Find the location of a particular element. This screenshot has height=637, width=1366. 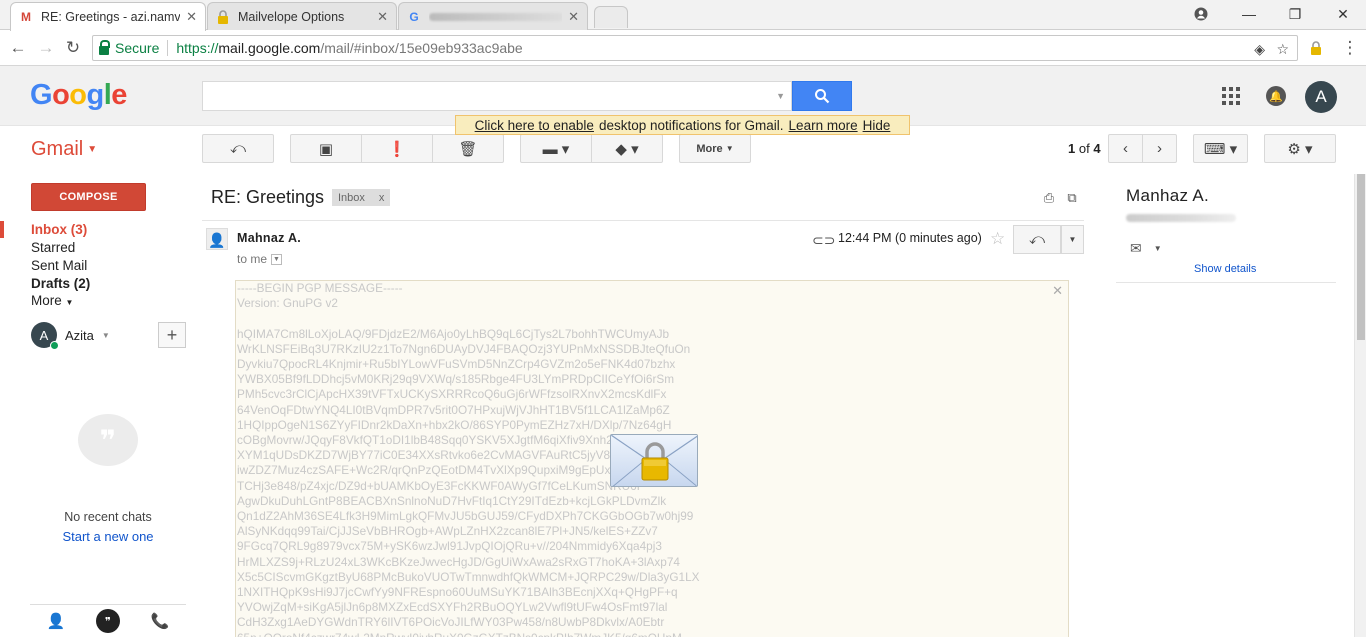

report-spam-button: ❗ is located at coordinates (397, 148).